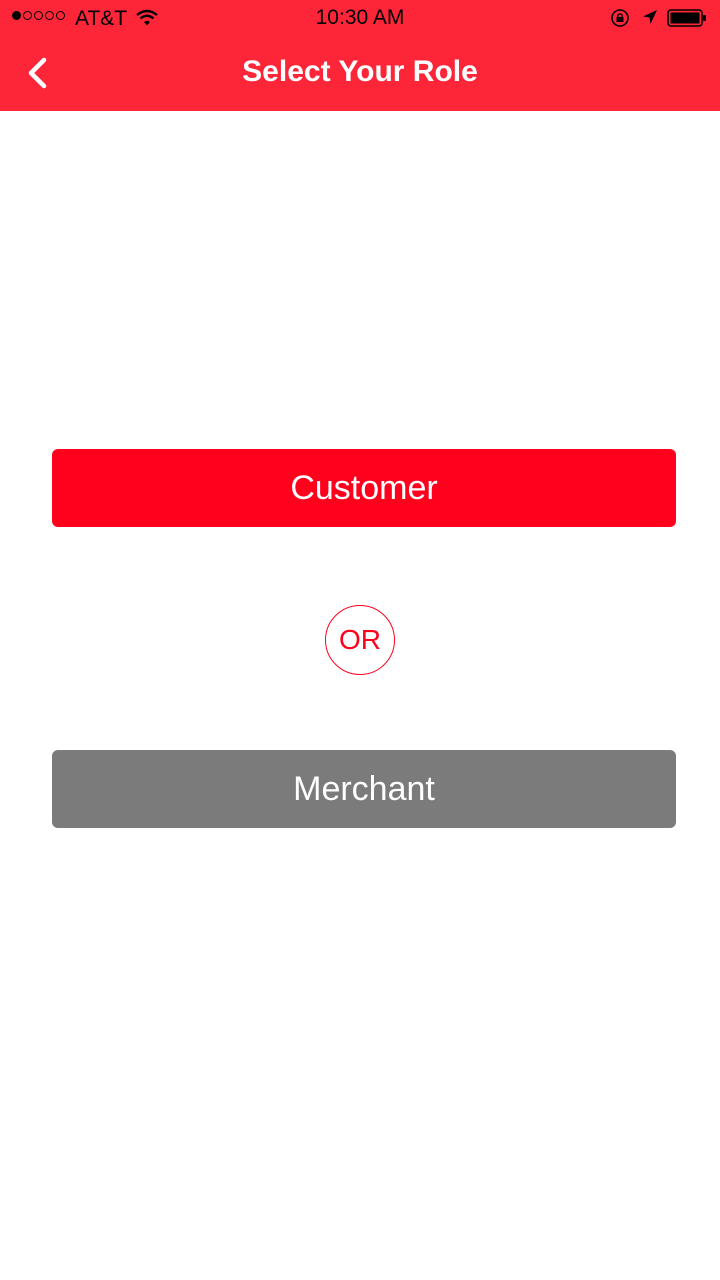  I want to click on customer-role-label: Customer, so click(364, 487).